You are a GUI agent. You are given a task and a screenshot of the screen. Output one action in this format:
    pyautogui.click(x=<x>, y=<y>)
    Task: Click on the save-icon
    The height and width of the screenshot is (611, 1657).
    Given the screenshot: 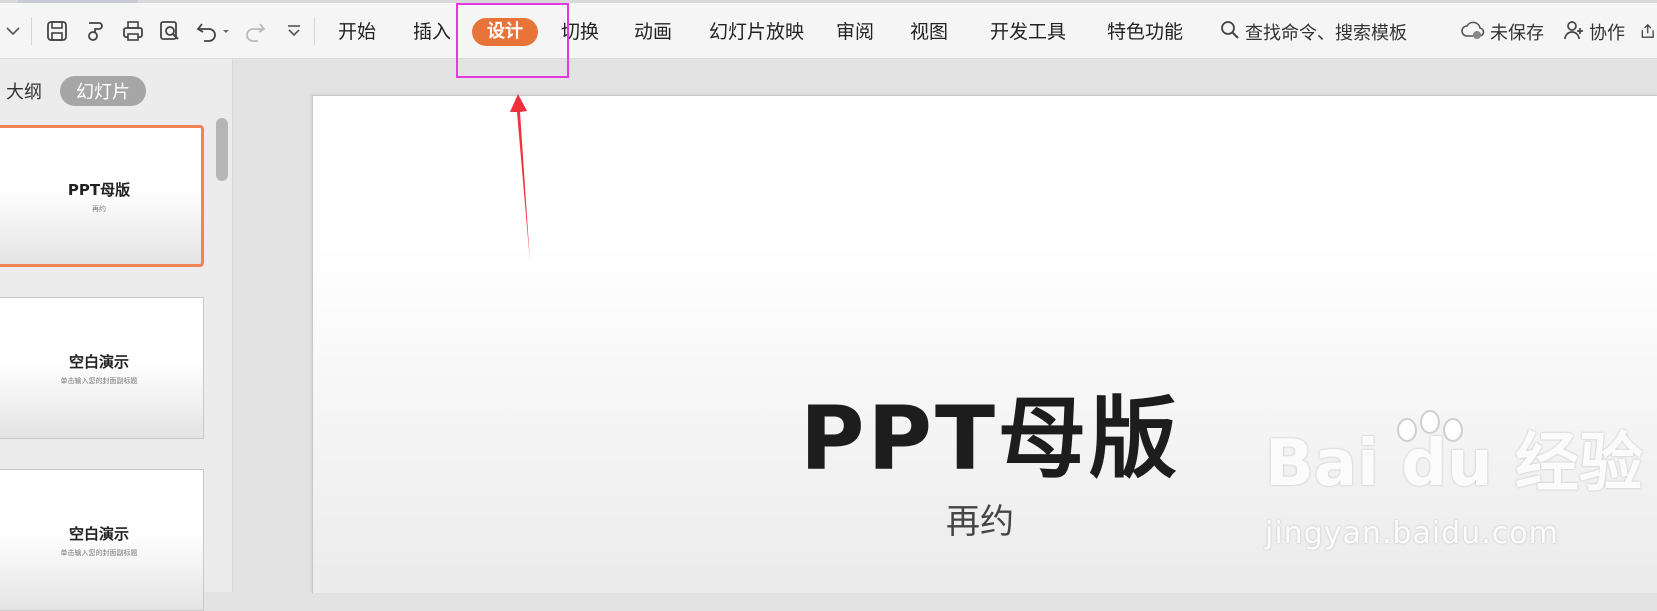 What is the action you would take?
    pyautogui.click(x=57, y=30)
    